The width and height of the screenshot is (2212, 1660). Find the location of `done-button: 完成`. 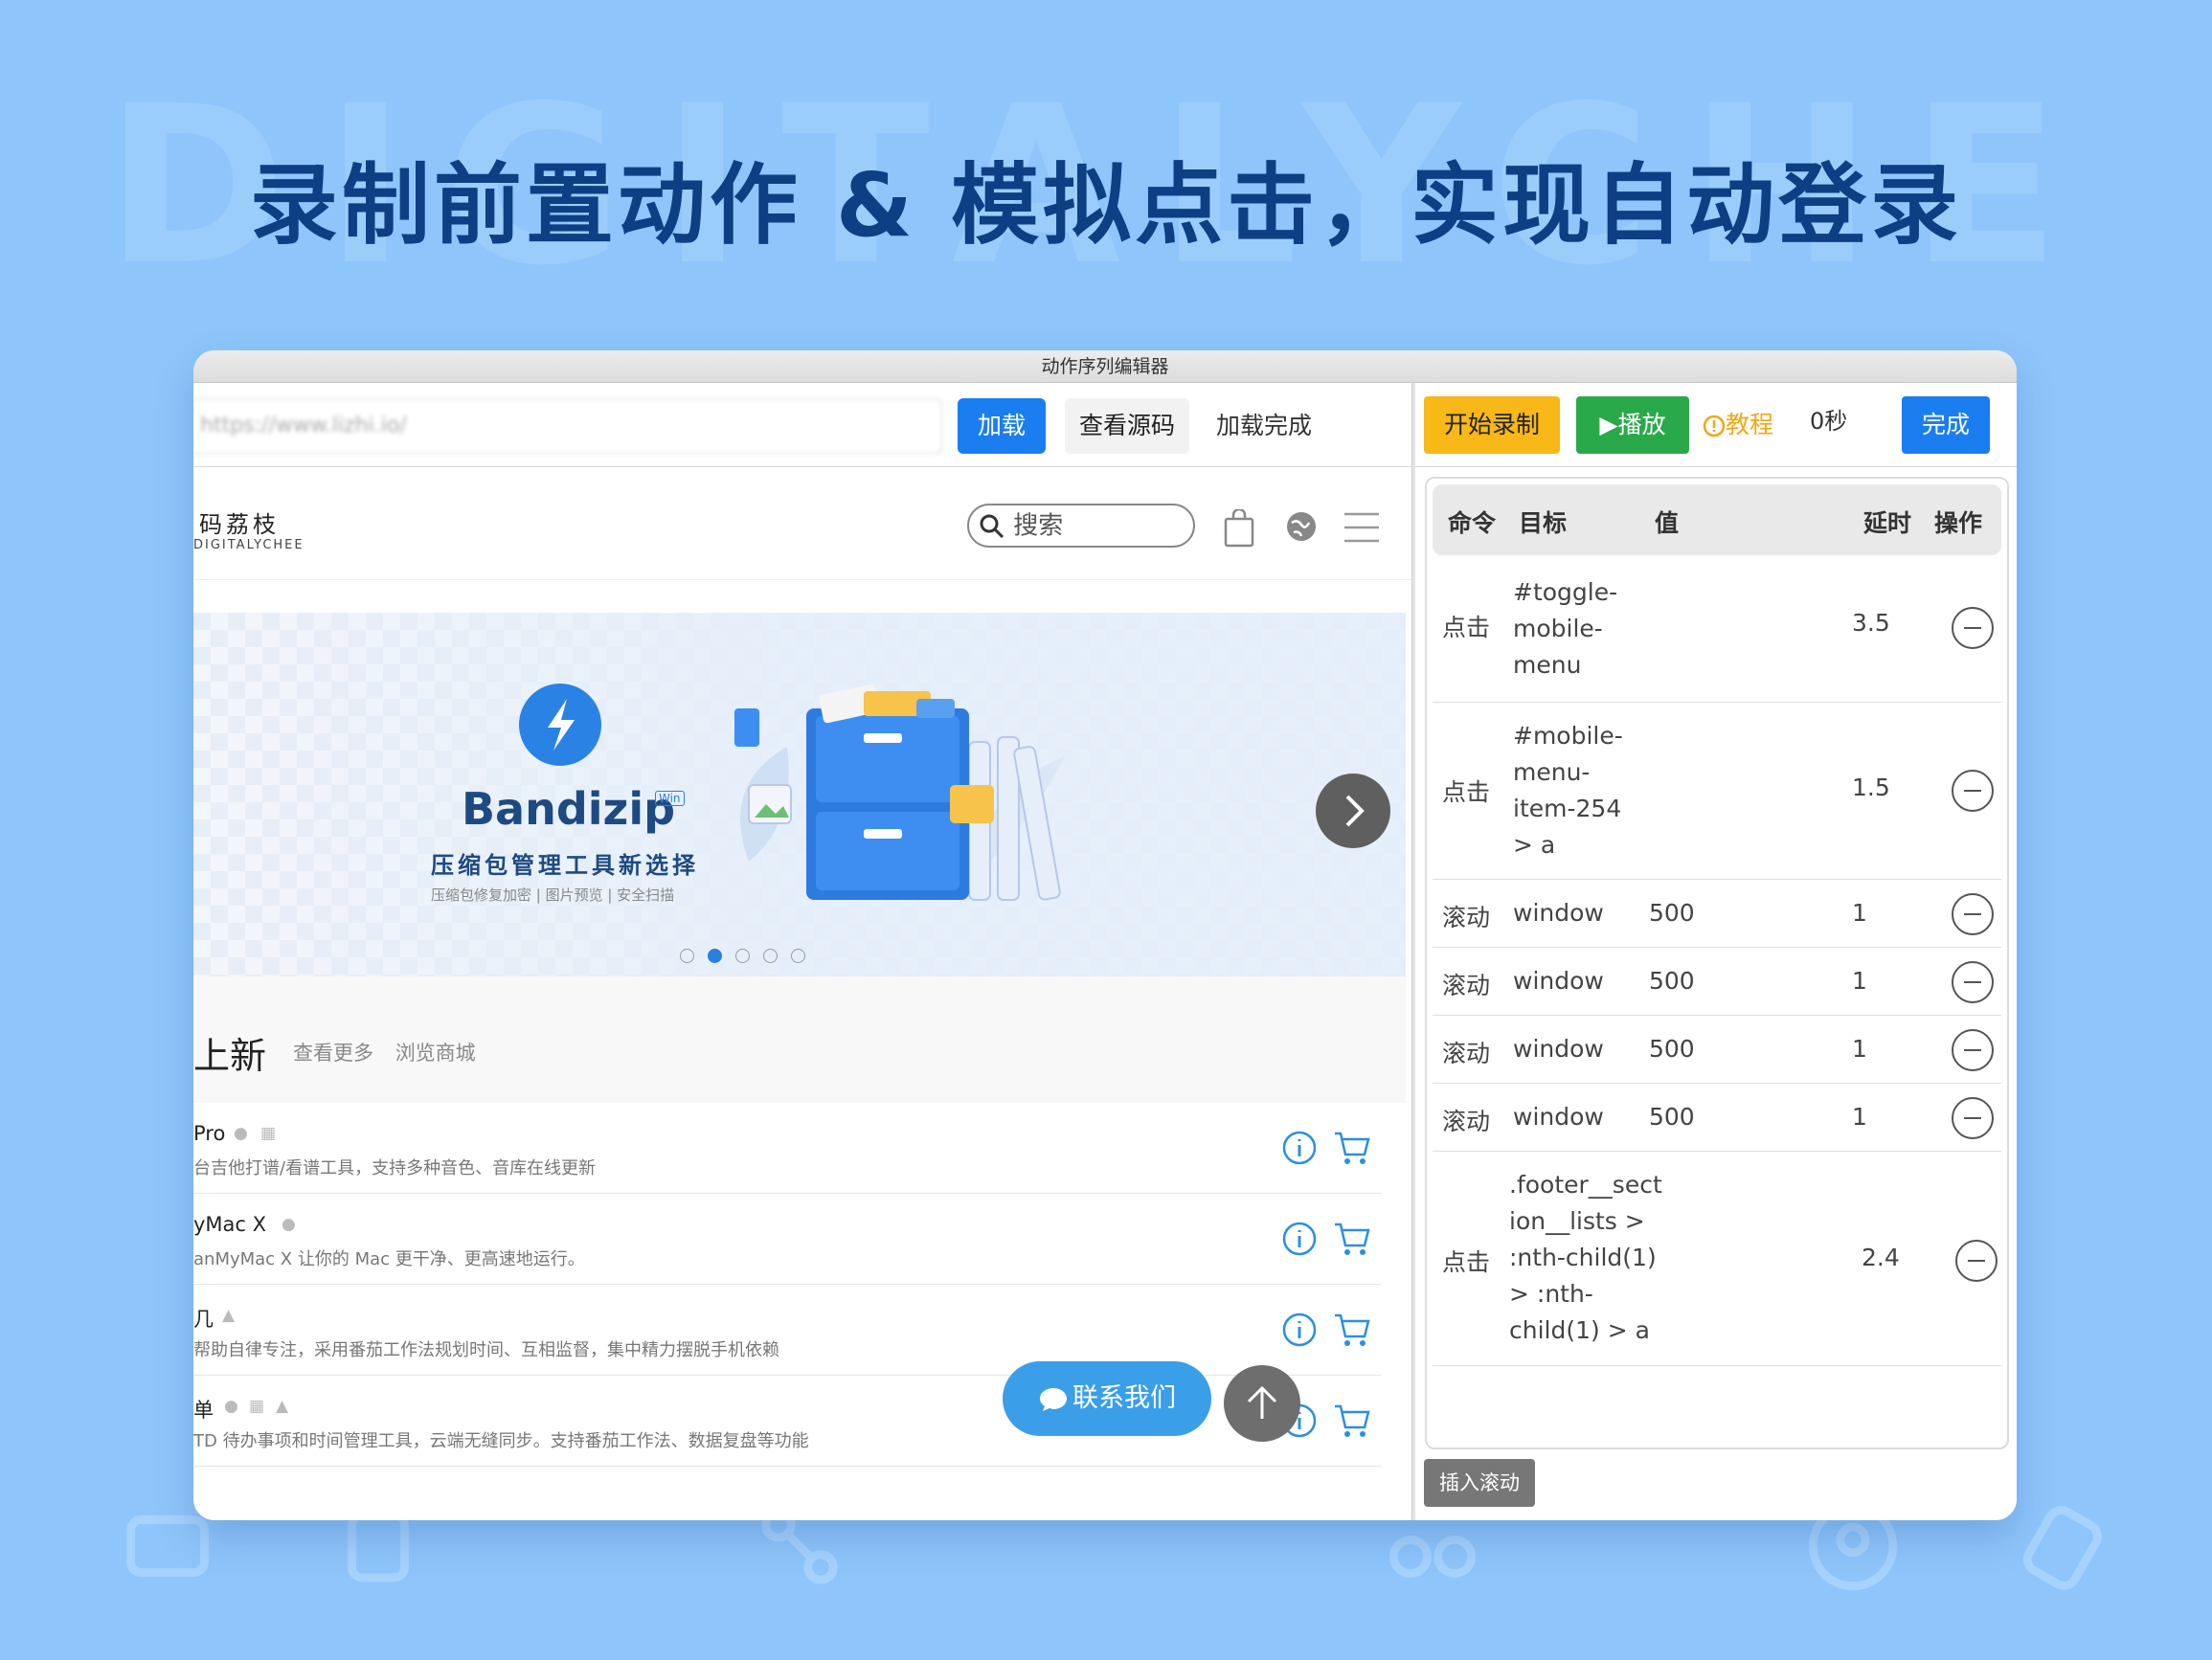

done-button: 完成 is located at coordinates (1946, 425).